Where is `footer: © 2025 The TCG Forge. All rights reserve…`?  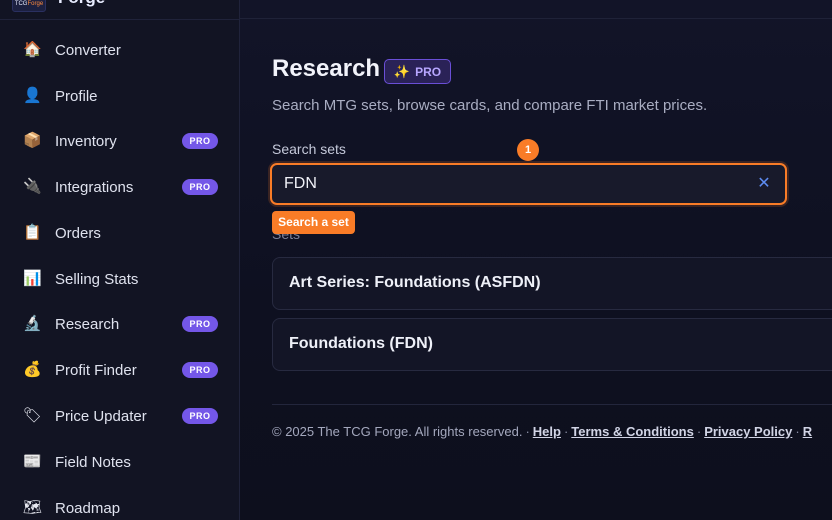 footer: © 2025 The TCG Forge. All rights reserve… is located at coordinates (542, 431).